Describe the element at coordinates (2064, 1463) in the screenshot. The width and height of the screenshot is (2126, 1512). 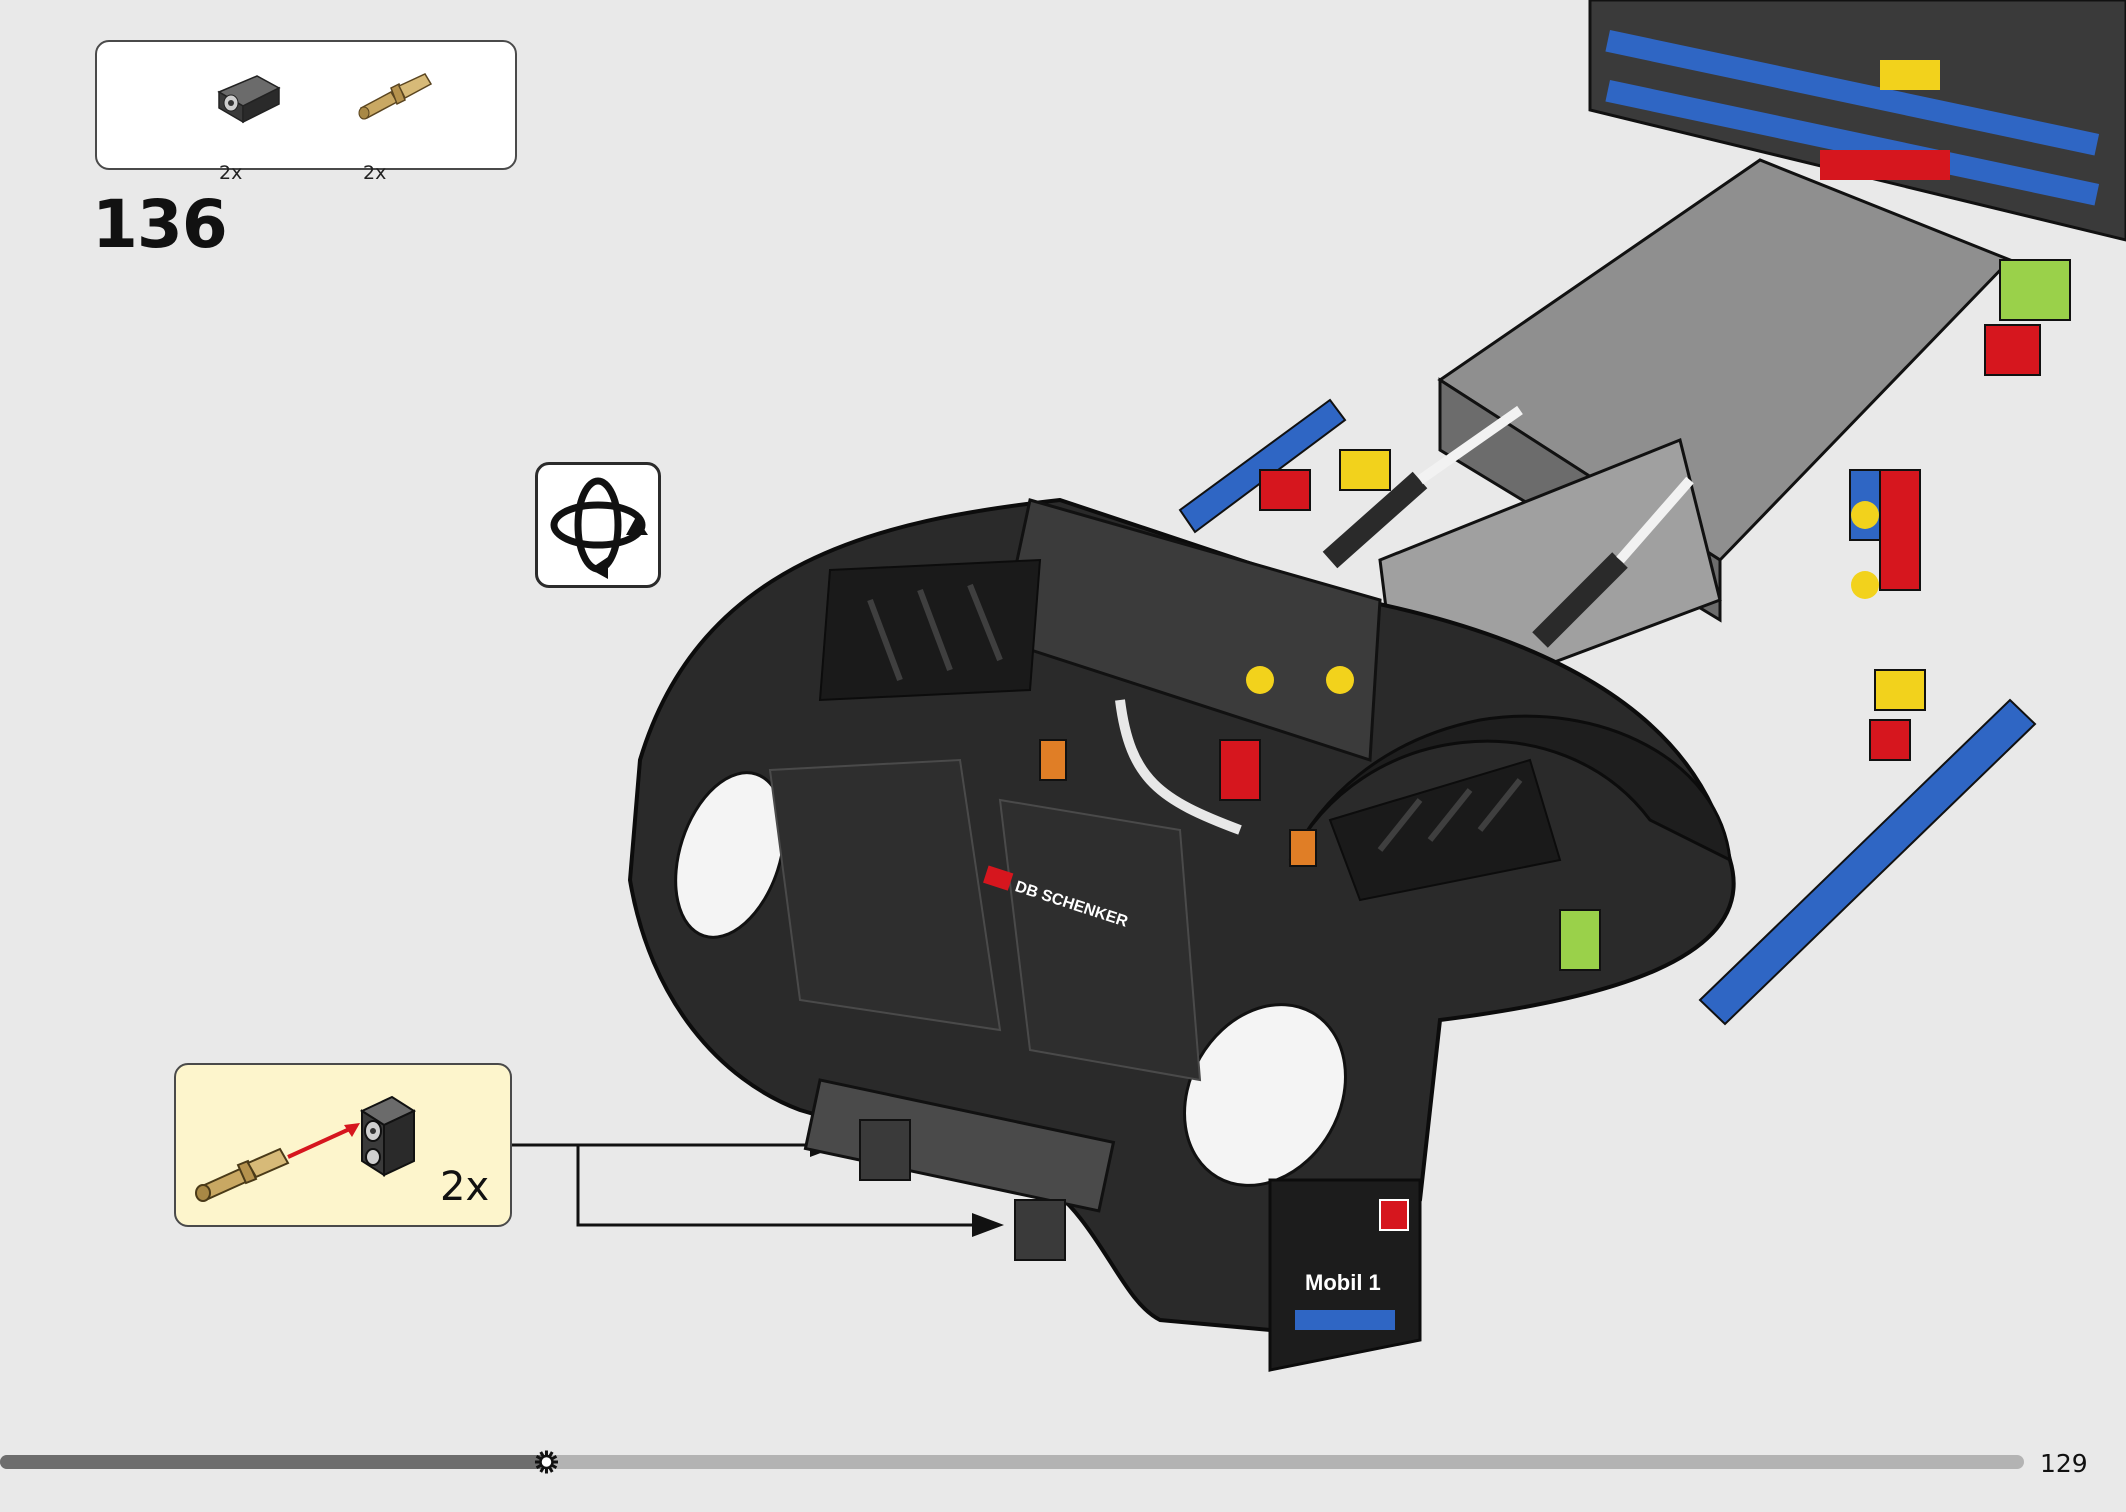
I see `page-number: 129` at that location.